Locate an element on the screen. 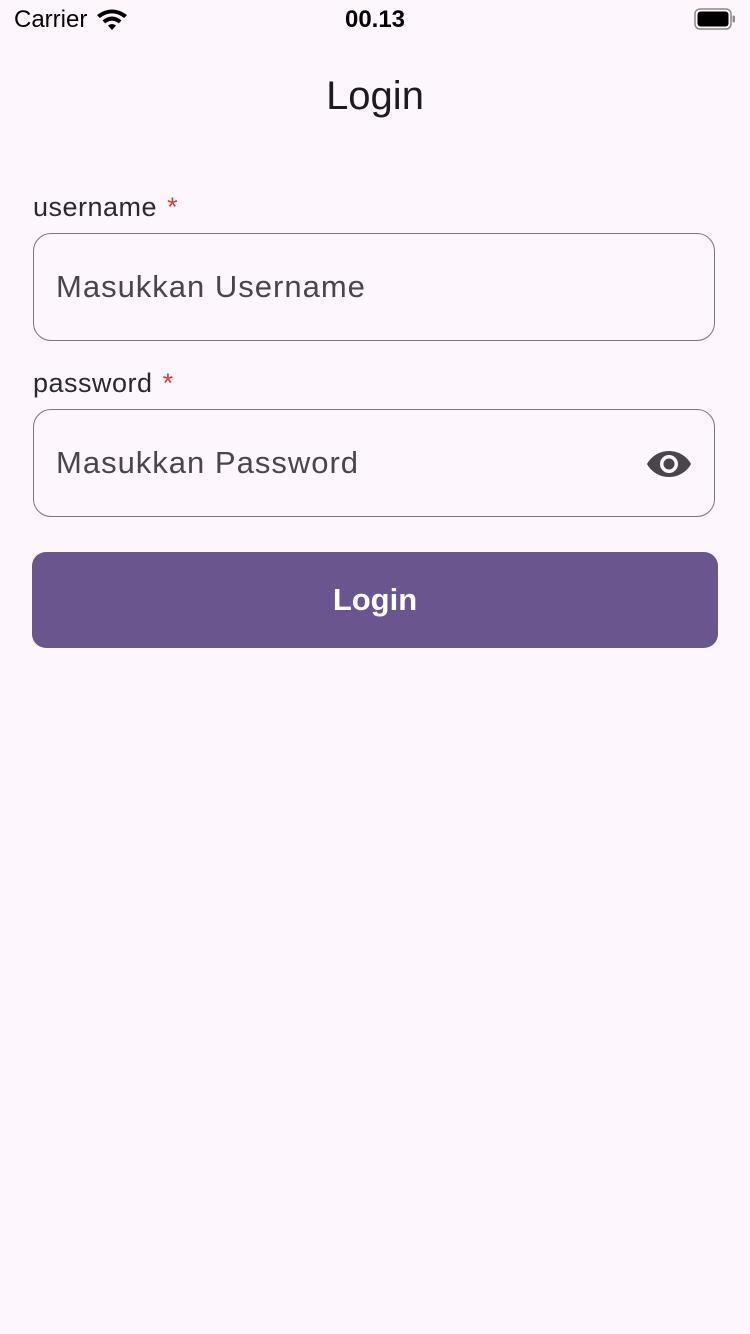  username-field is located at coordinates (374, 287).